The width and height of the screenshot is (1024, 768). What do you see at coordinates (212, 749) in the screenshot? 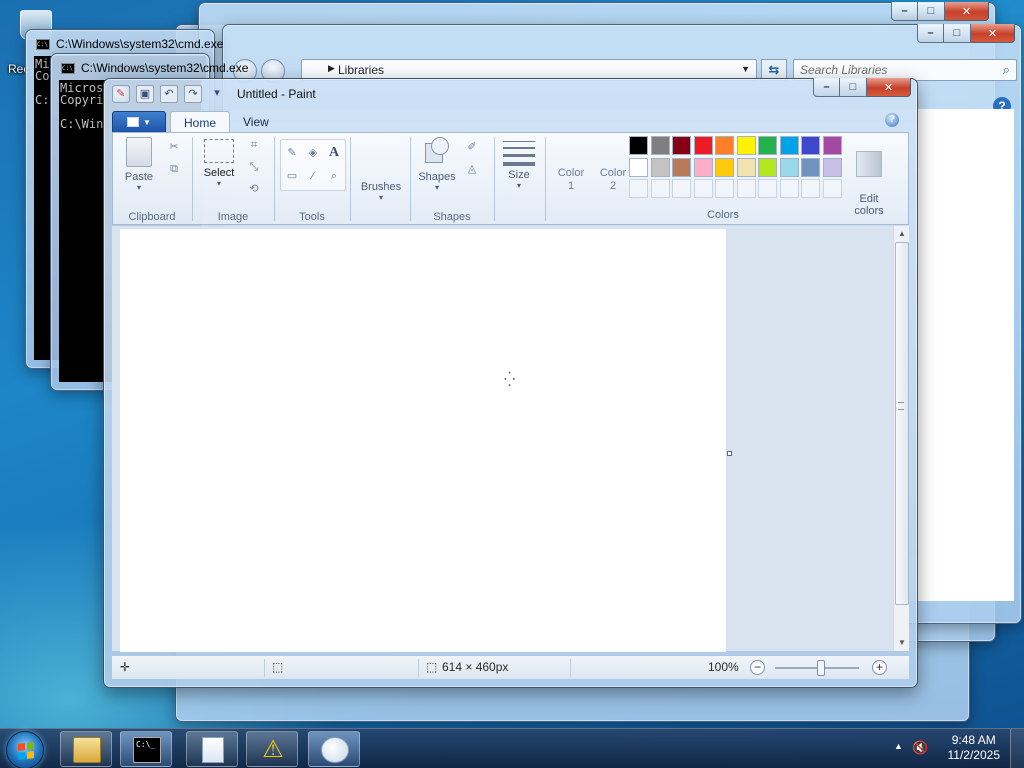
I see `taskbar-notepad` at bounding box center [212, 749].